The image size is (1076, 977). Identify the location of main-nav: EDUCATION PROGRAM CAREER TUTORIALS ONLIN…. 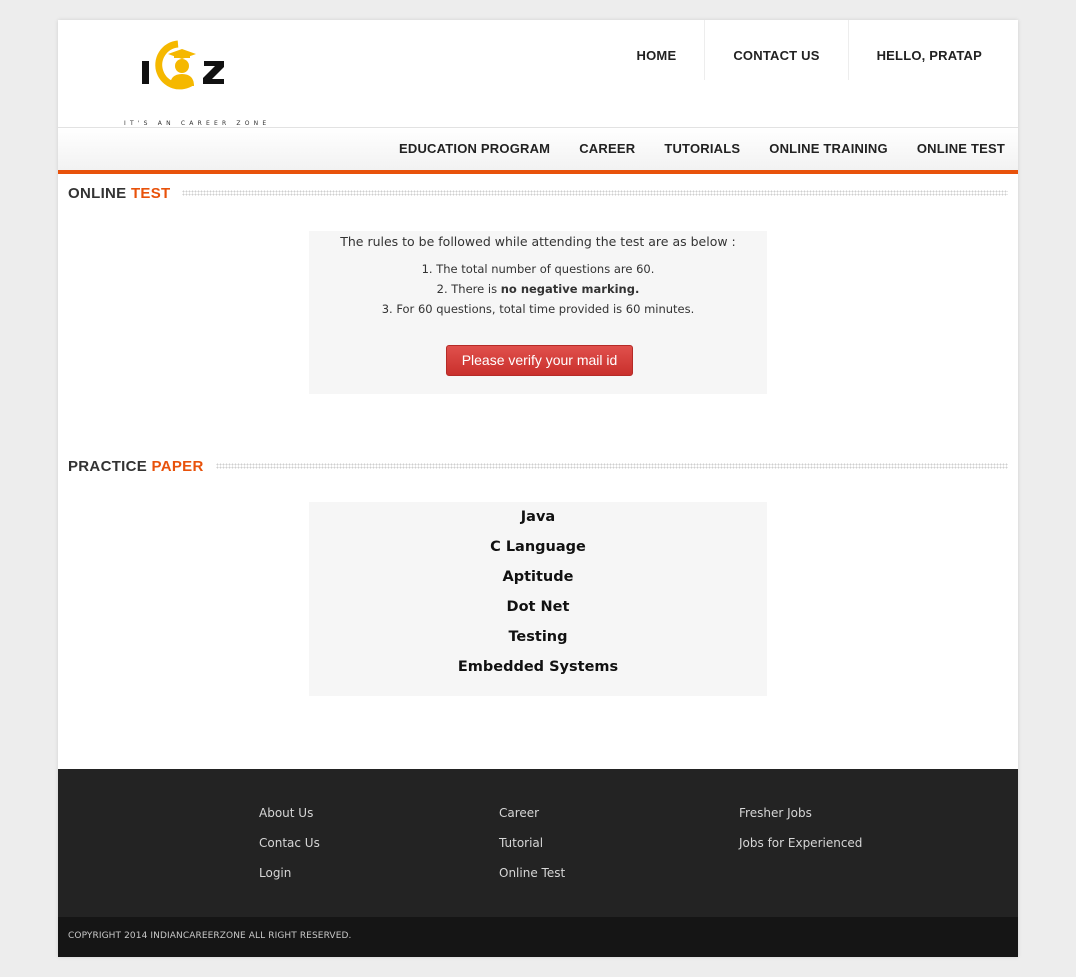
(702, 149).